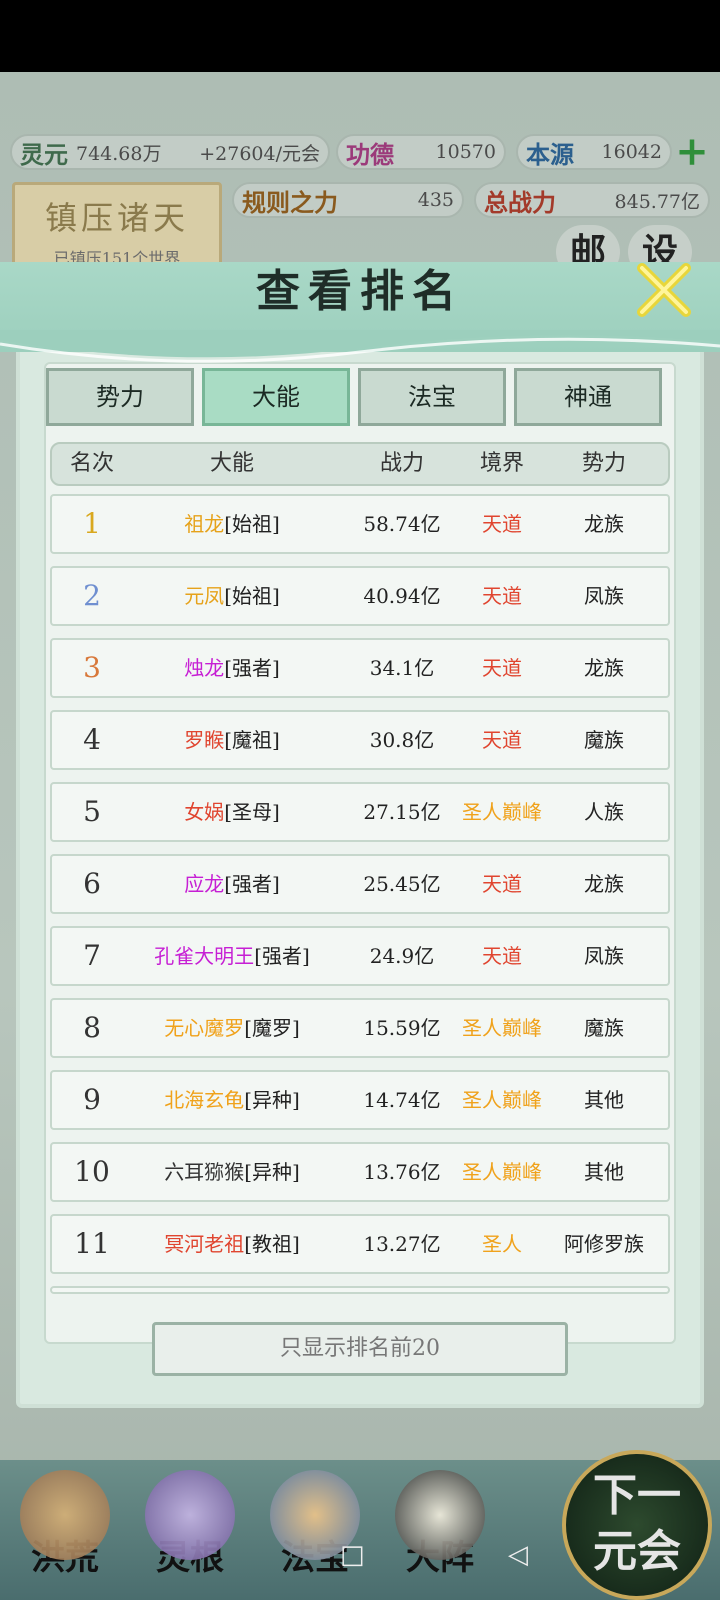 This screenshot has height=1600, width=720. I want to click on table-row: 8 无心魔罗[魔罗] 15.59亿 圣人巅峰 魔族, so click(360, 1028).